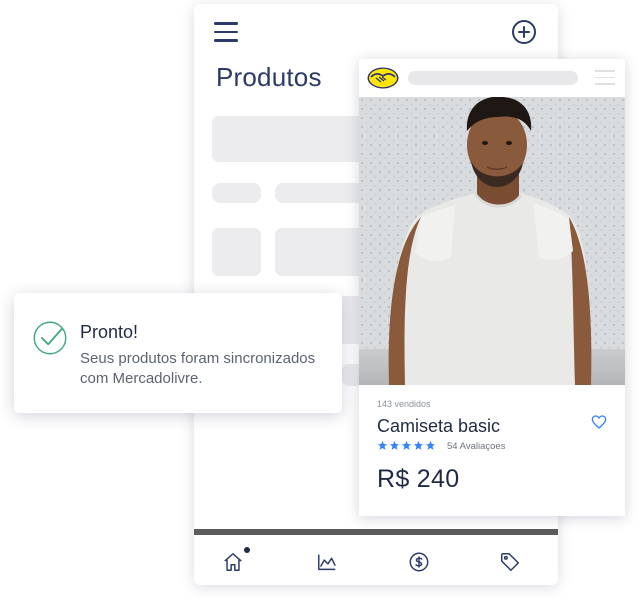 The width and height of the screenshot is (640, 600). Describe the element at coordinates (376, 560) in the screenshot. I see `bottom-tabbar` at that location.